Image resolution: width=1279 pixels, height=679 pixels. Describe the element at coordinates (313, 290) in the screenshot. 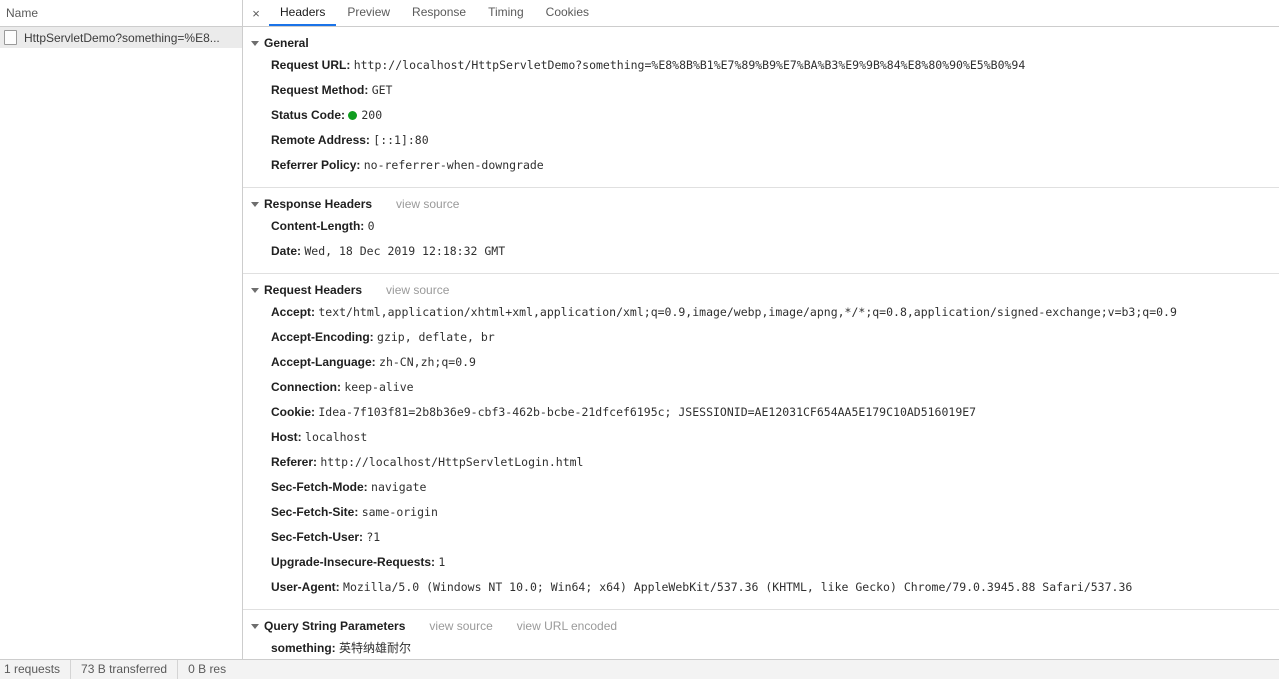

I see `section-request-headers-title: Request Headers` at that location.